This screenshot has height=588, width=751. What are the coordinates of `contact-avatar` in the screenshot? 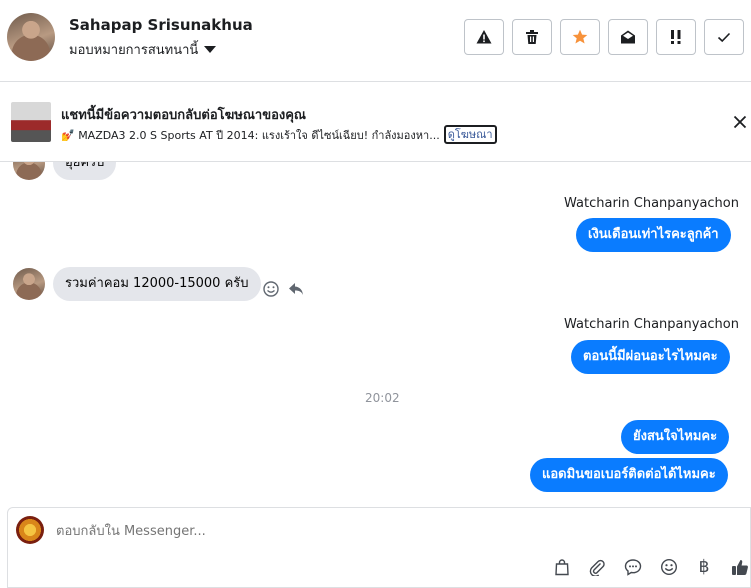 It's located at (31, 37).